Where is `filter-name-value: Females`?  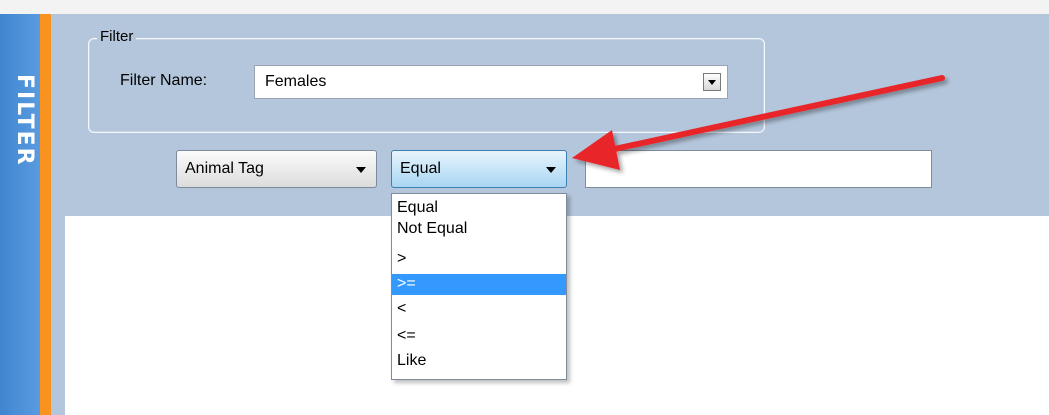
filter-name-value: Females is located at coordinates (296, 81).